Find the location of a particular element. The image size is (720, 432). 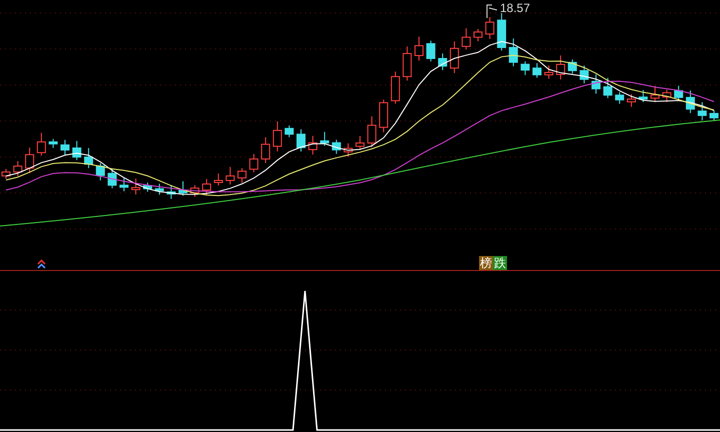

signal-tag: 榜 is located at coordinates (486, 263).